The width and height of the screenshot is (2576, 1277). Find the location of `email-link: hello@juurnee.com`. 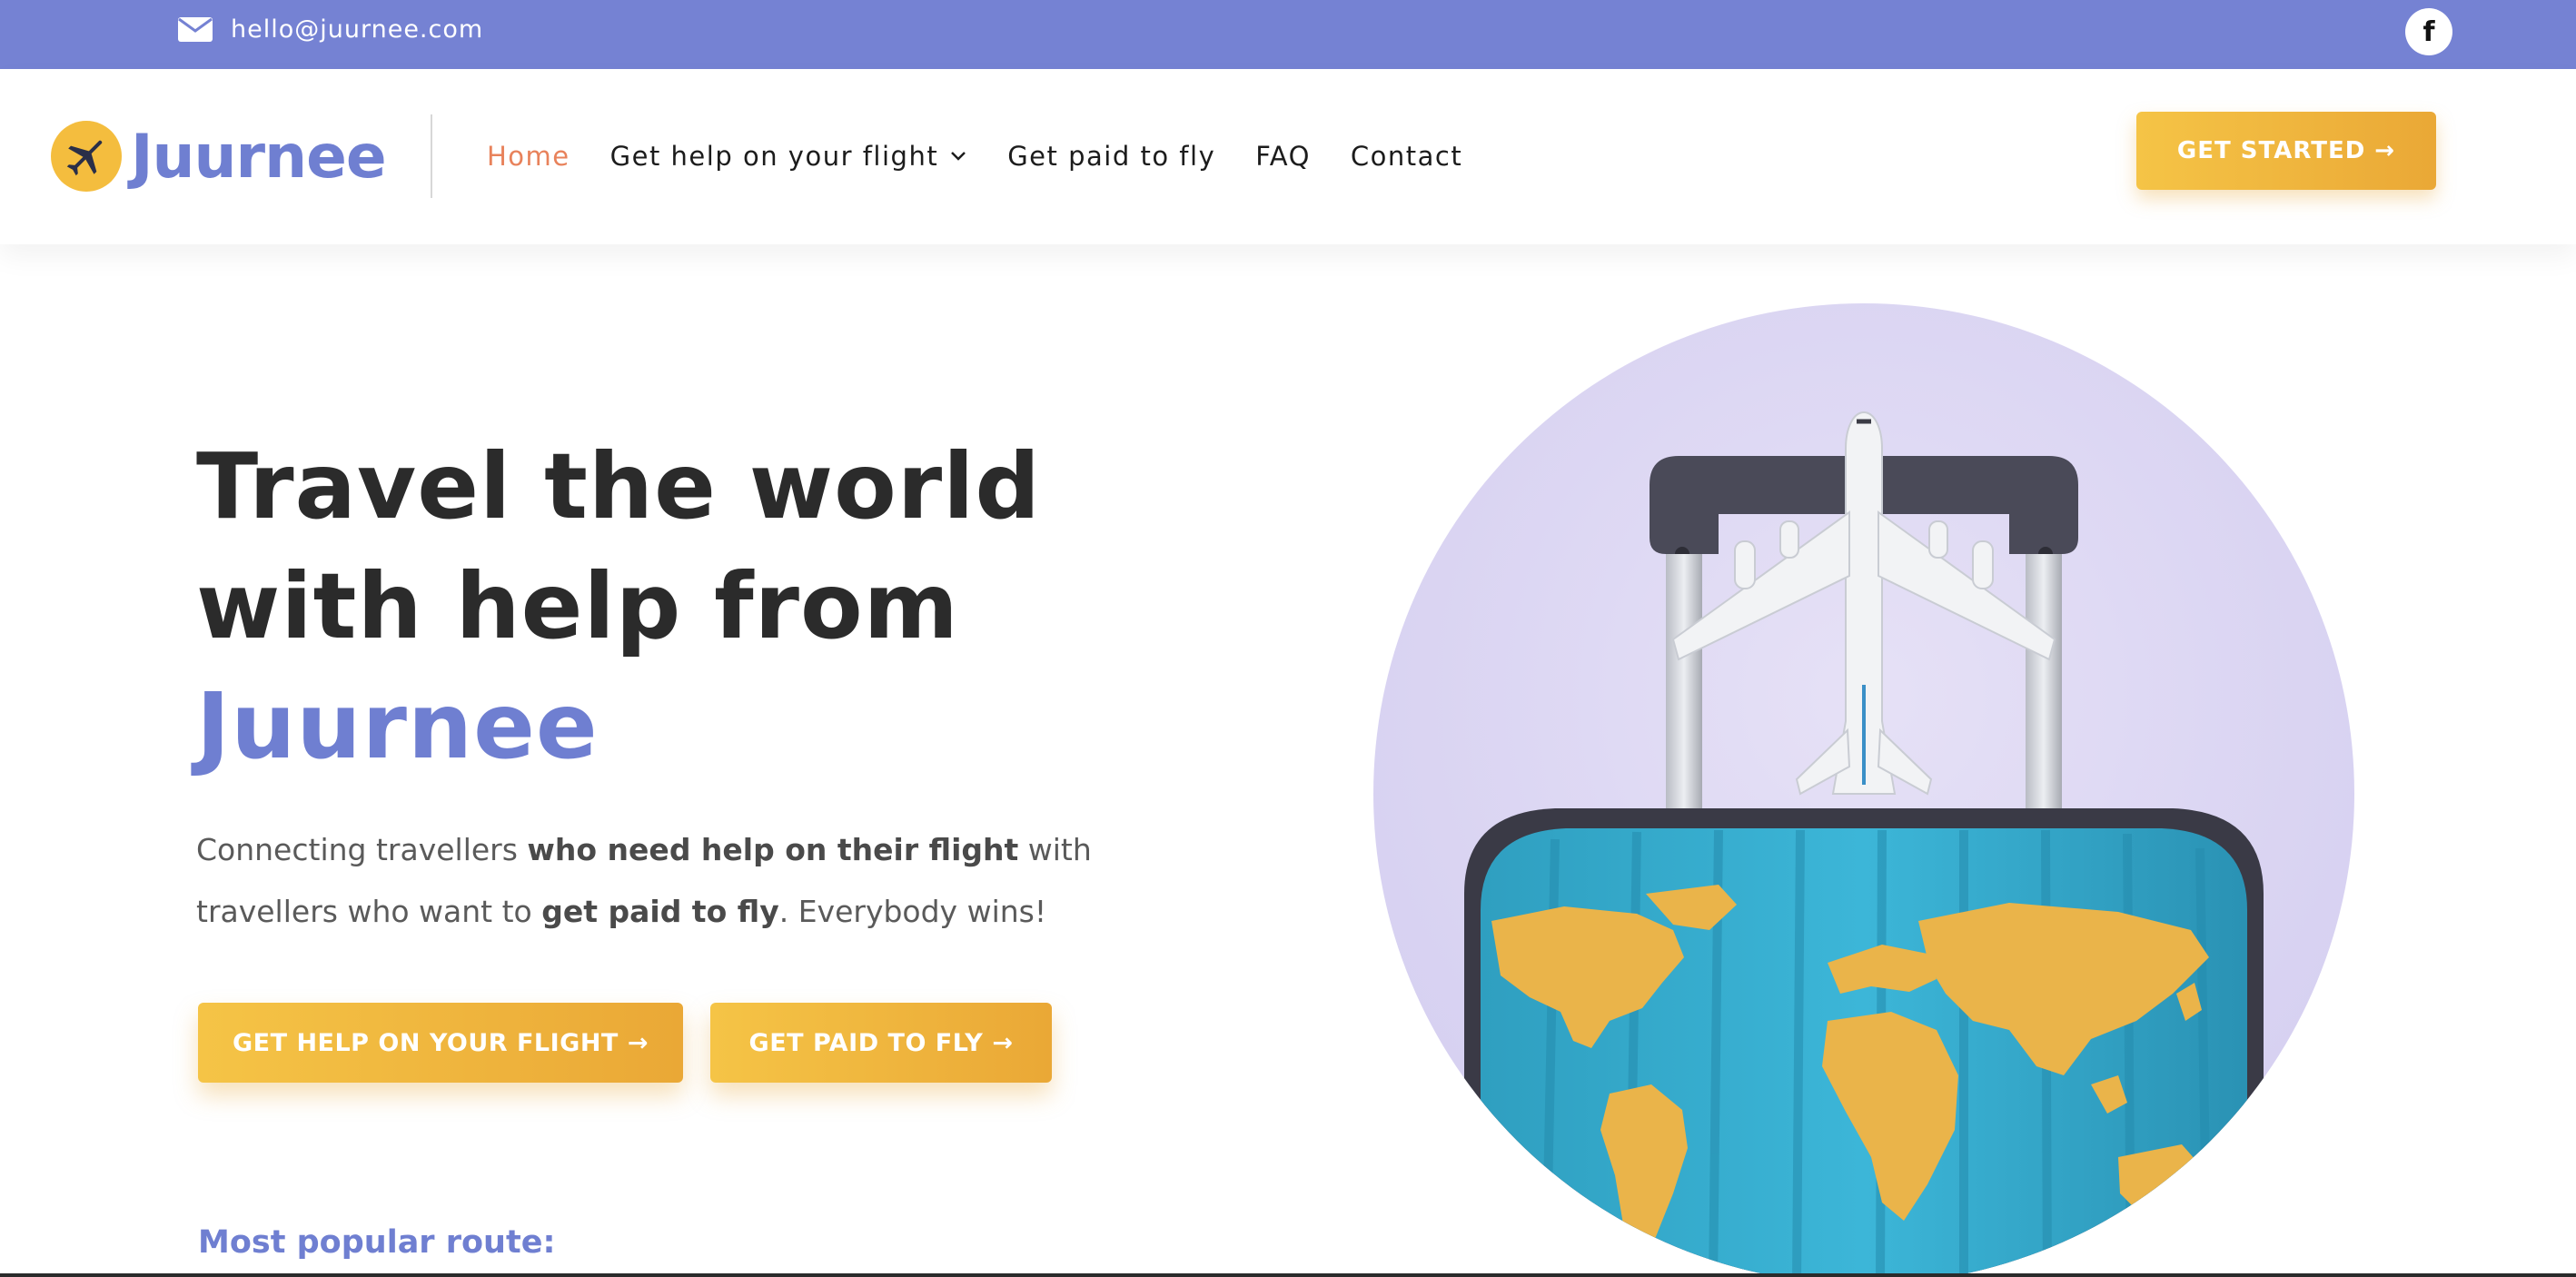

email-link: hello@juurnee.com is located at coordinates (330, 29).